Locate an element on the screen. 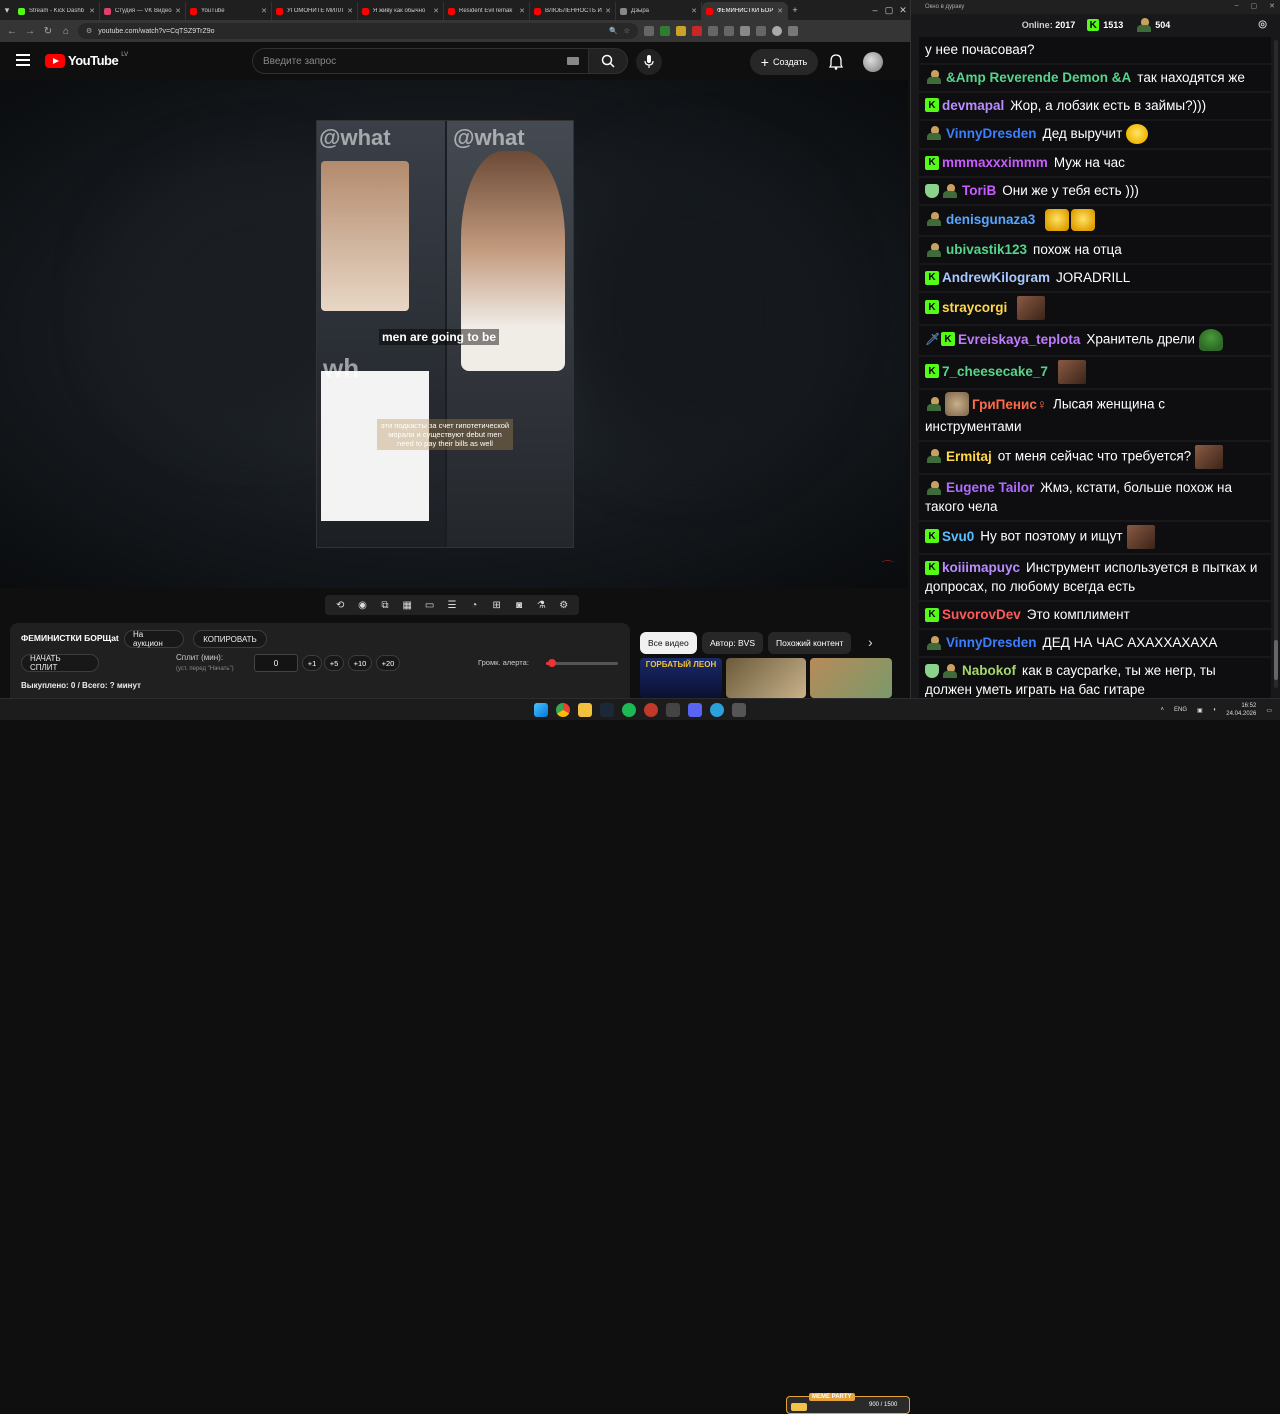  network-icon: ▣ is located at coordinates (1200, 710).